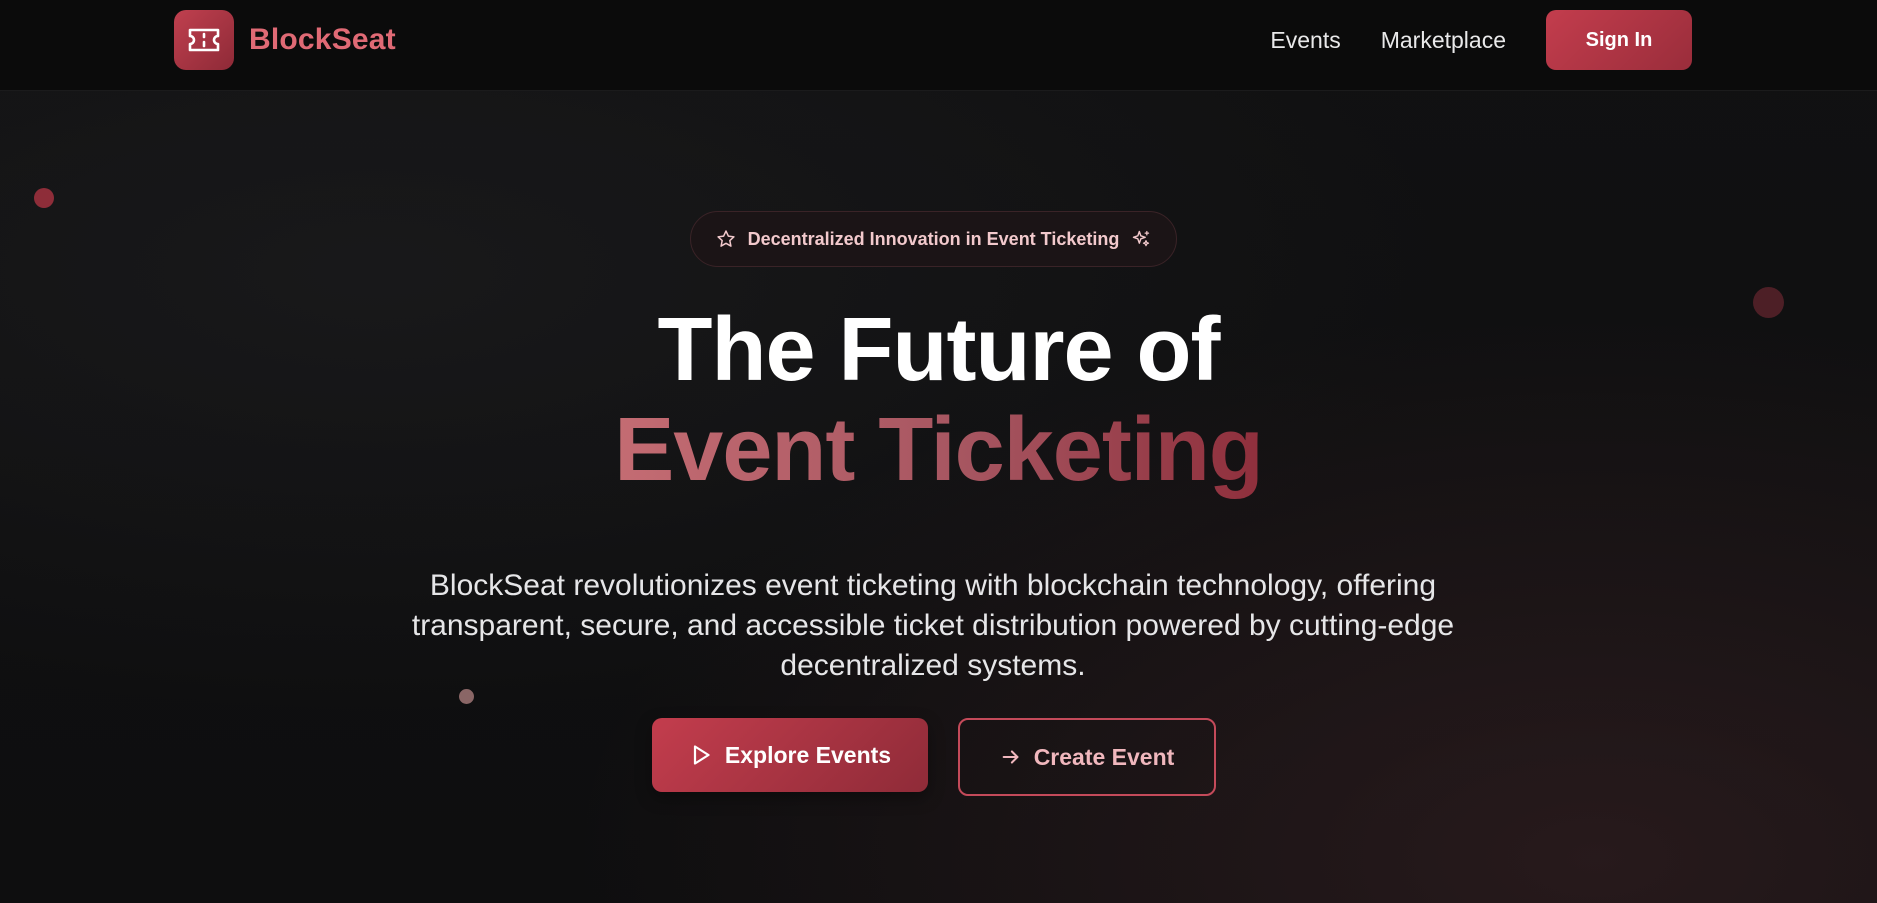 This screenshot has height=903, width=1877. I want to click on sign-in-button: Sign In, so click(1619, 40).